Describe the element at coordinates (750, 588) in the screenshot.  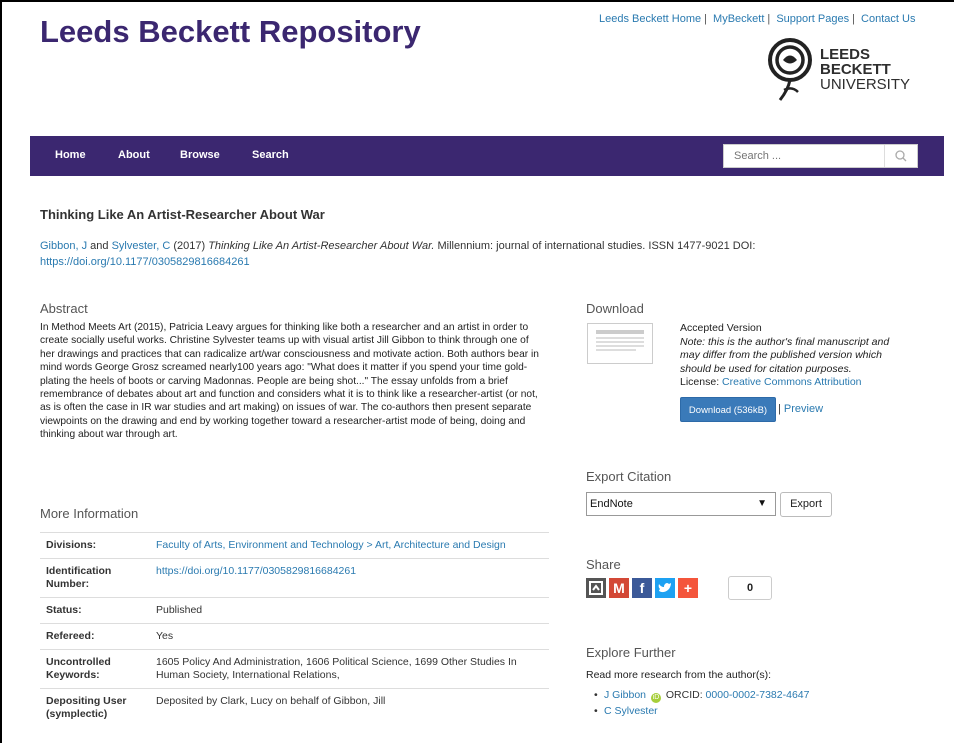
I see `share-count: 0` at that location.